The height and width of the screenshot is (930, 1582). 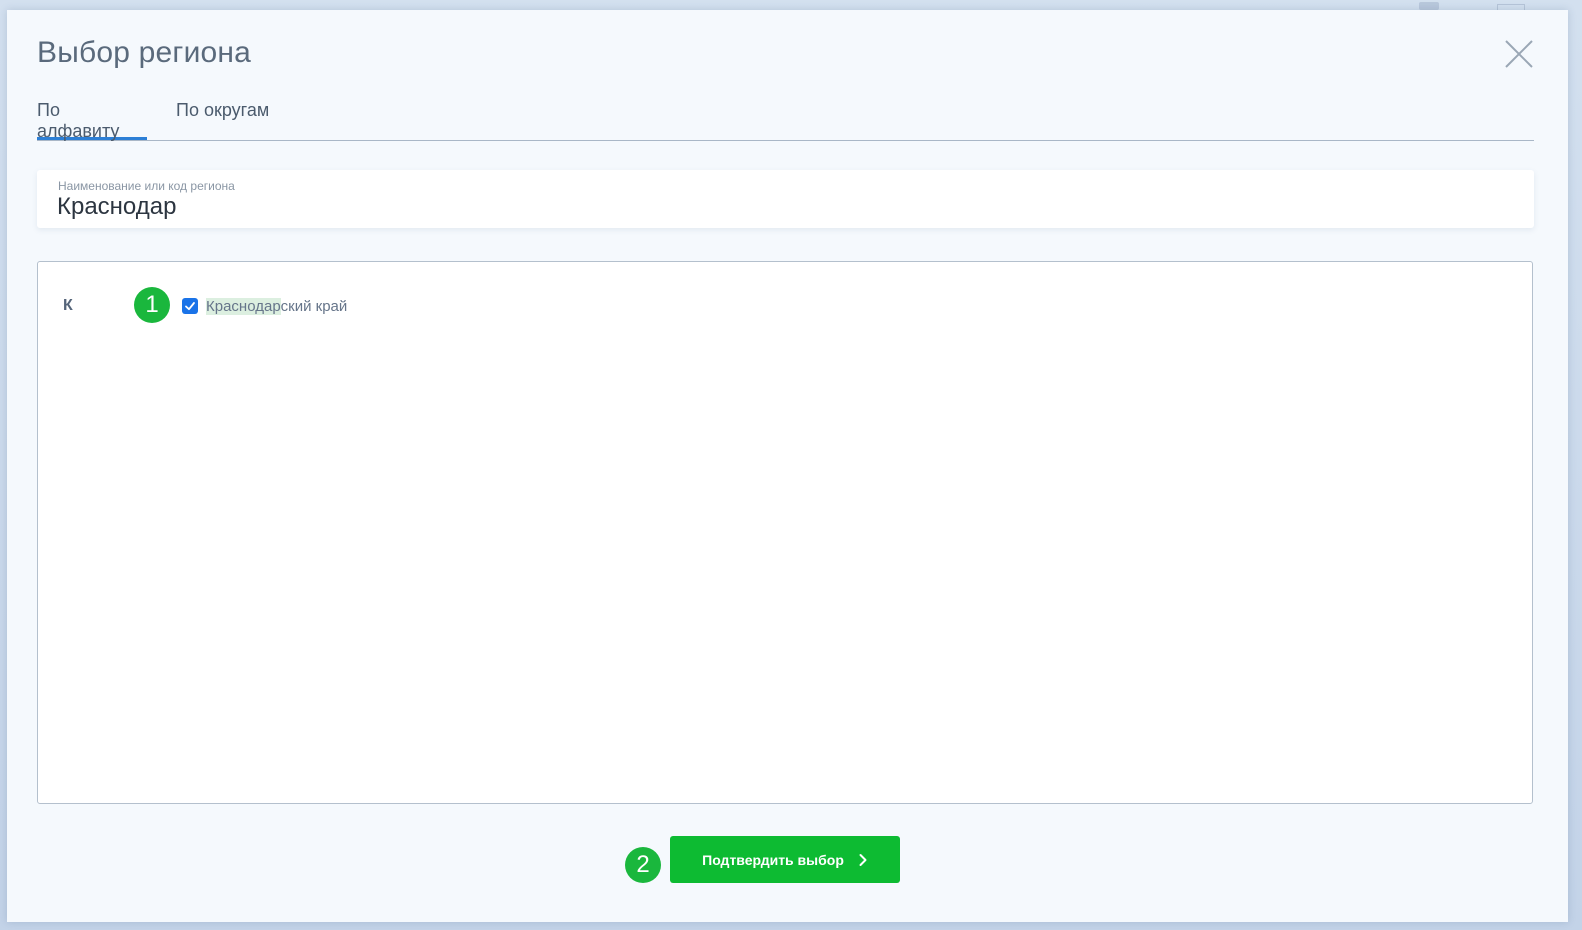 I want to click on letter-heading: К, so click(x=68, y=305).